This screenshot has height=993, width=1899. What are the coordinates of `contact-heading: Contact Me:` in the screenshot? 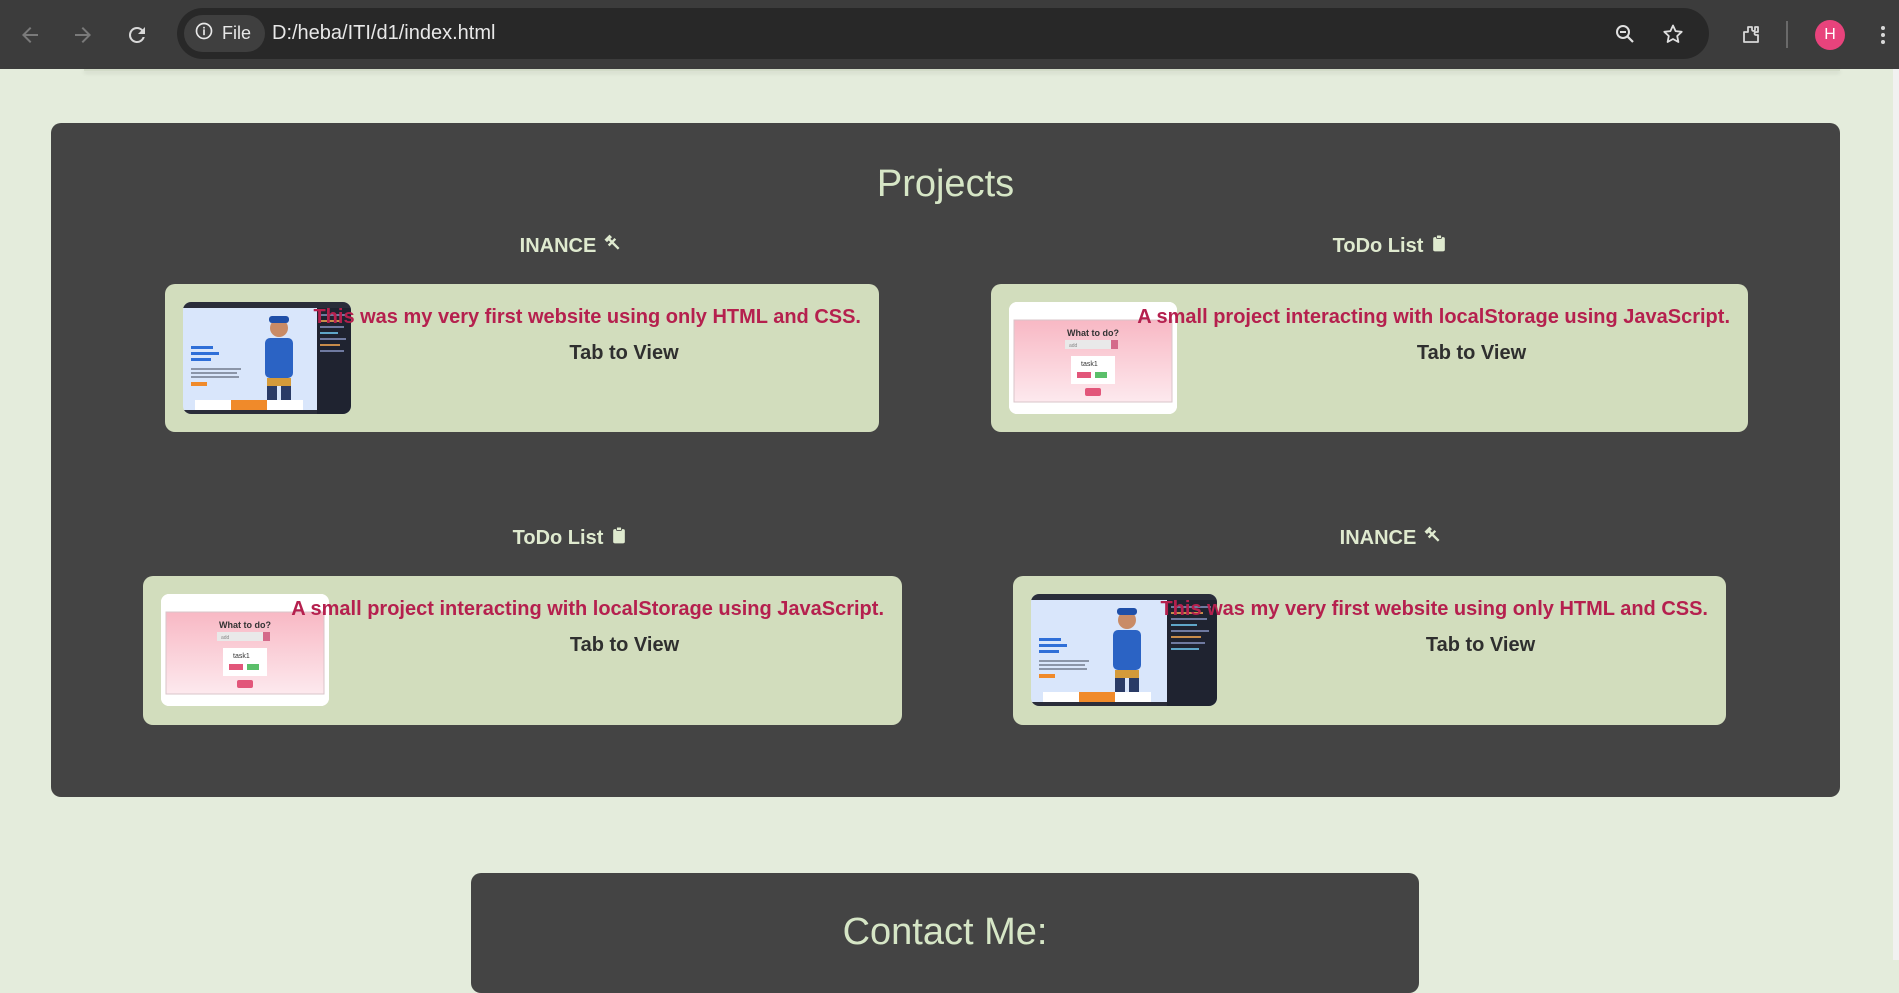 It's located at (945, 932).